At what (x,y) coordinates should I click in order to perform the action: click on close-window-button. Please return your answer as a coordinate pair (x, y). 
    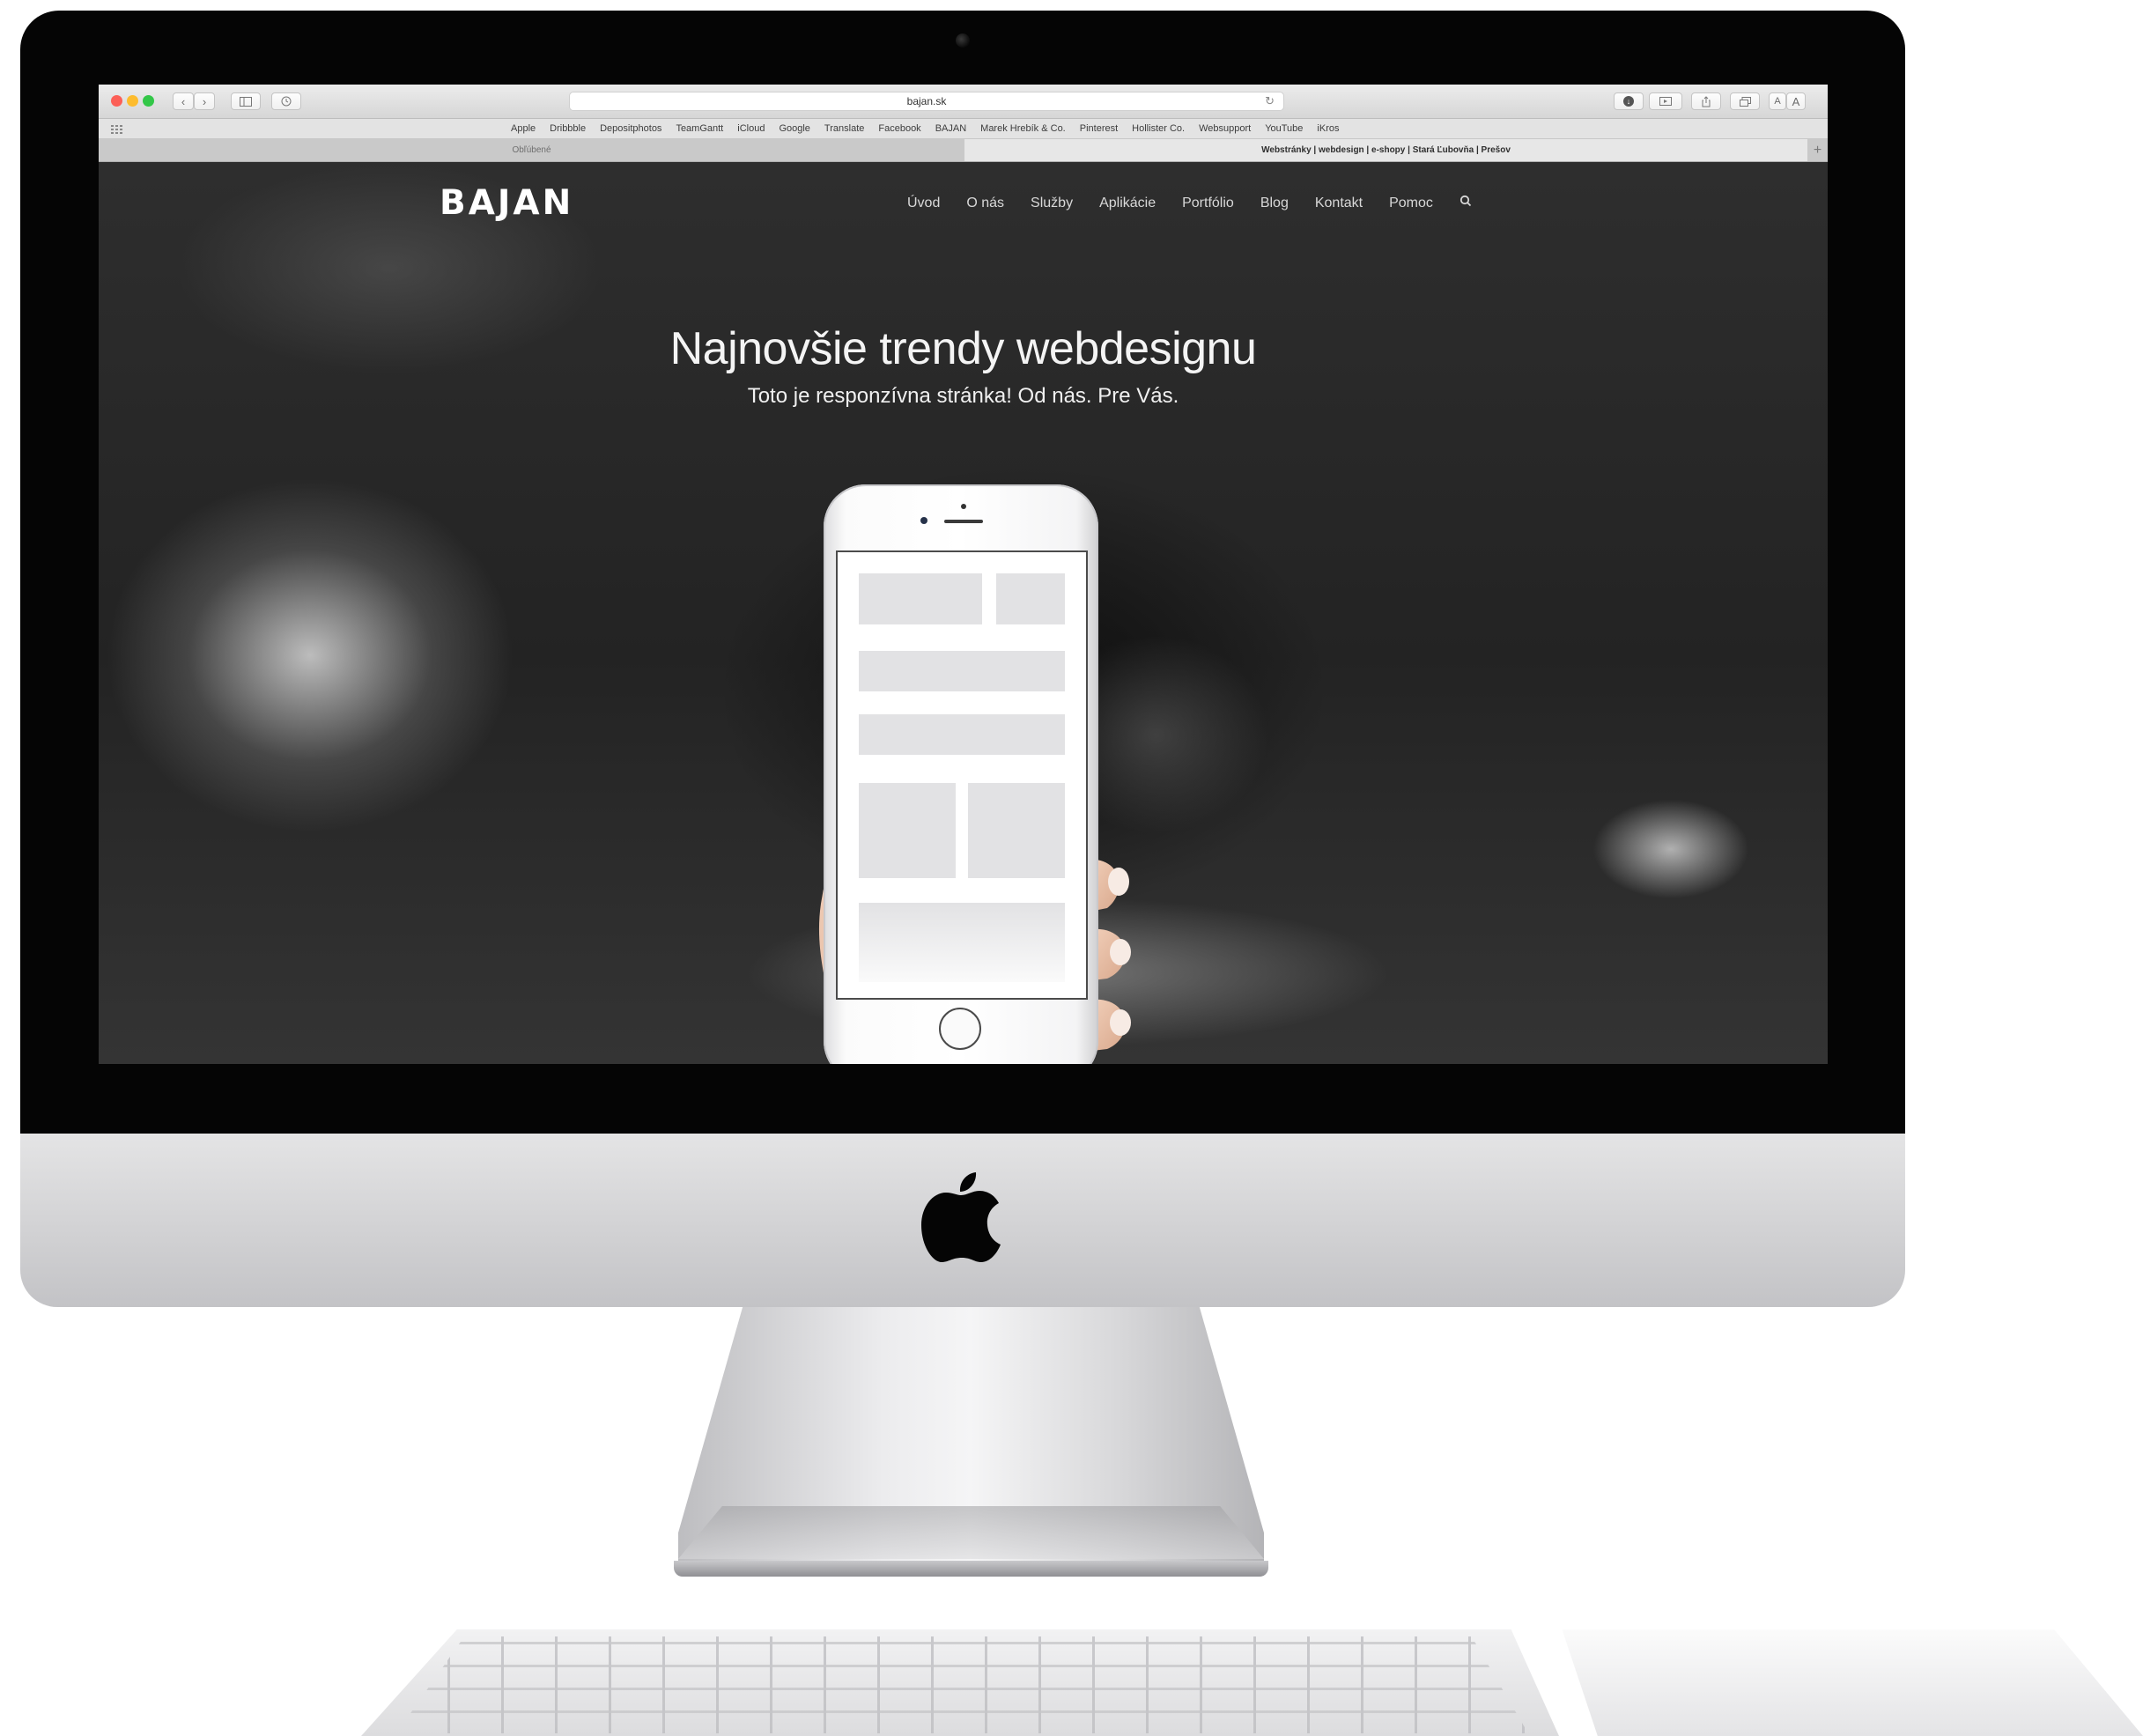
    Looking at the image, I should click on (116, 101).